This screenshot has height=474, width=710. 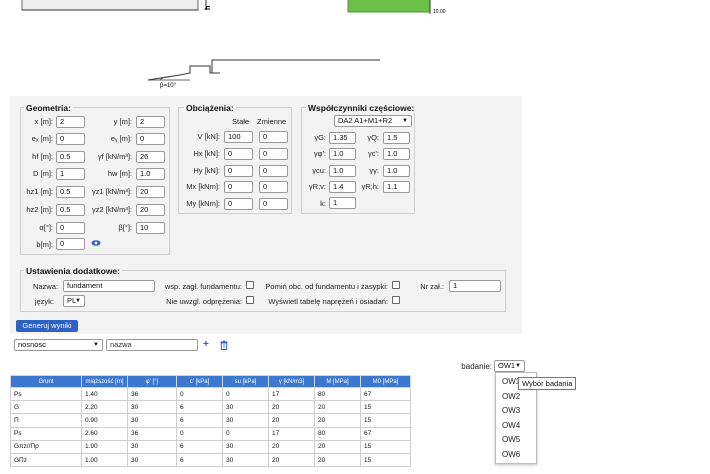 What do you see at coordinates (511, 410) in the screenshot?
I see `study-option: OW3` at bounding box center [511, 410].